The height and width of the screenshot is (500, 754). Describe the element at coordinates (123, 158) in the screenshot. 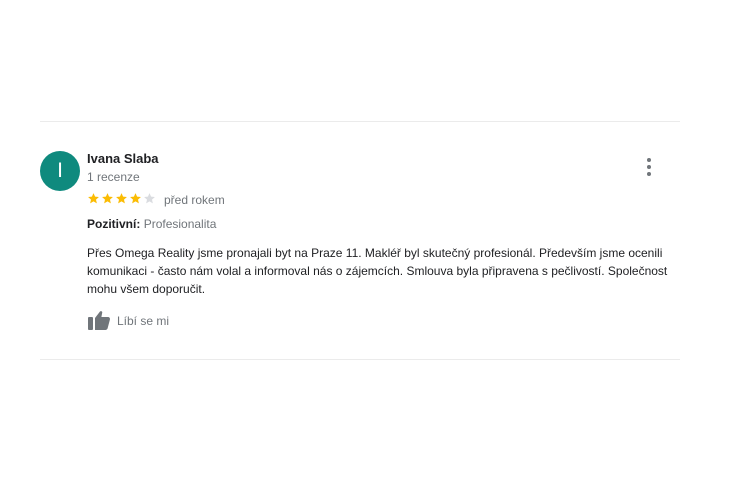

I see `author-name: Ivana Slaba` at that location.